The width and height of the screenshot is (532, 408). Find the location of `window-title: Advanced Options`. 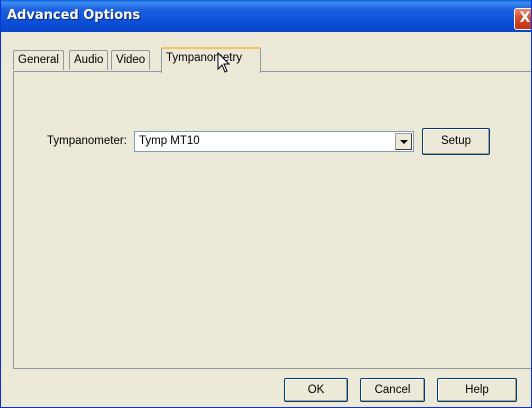

window-title: Advanced Options is located at coordinates (74, 15).